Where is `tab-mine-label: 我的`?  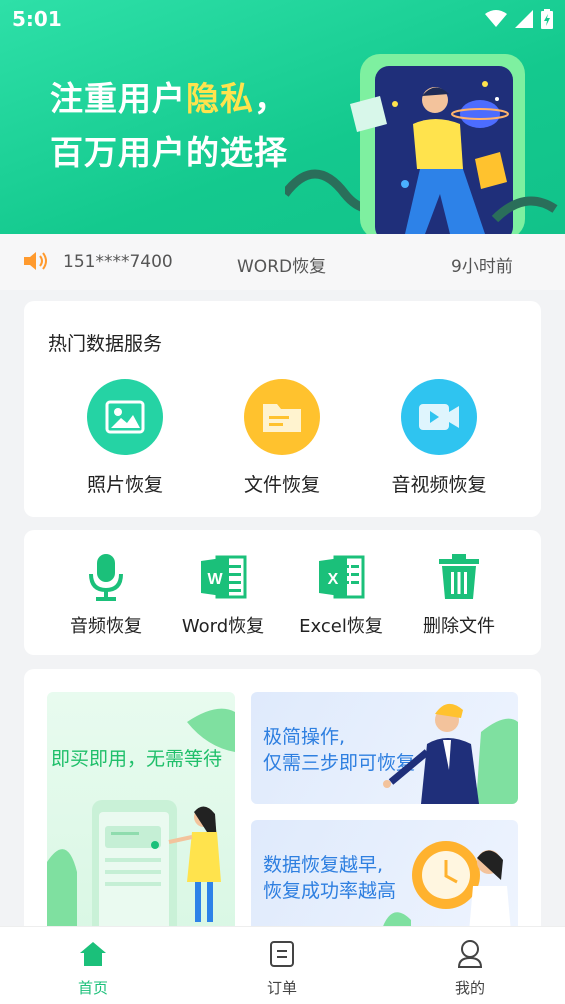 tab-mine-label: 我的 is located at coordinates (469, 988).